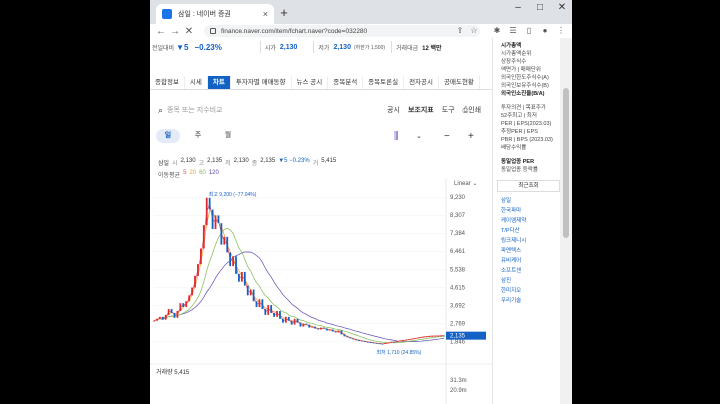 Image resolution: width=720 pixels, height=404 pixels. I want to click on recent-stock-link: 삼일, so click(530, 201).